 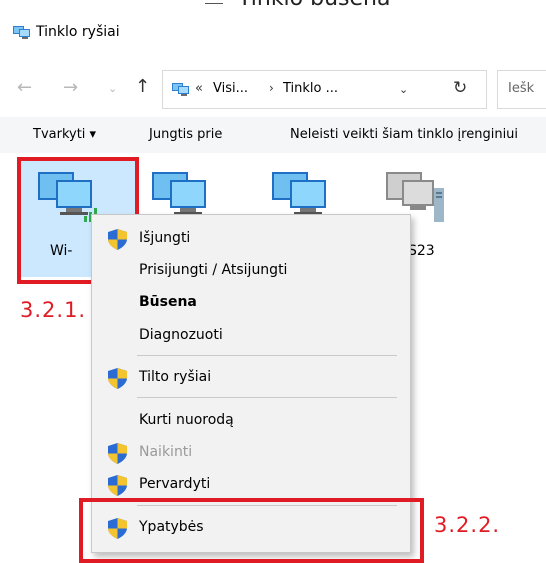 What do you see at coordinates (271, 88) in the screenshot?
I see `breadcrumb-arrow-icon: ›` at bounding box center [271, 88].